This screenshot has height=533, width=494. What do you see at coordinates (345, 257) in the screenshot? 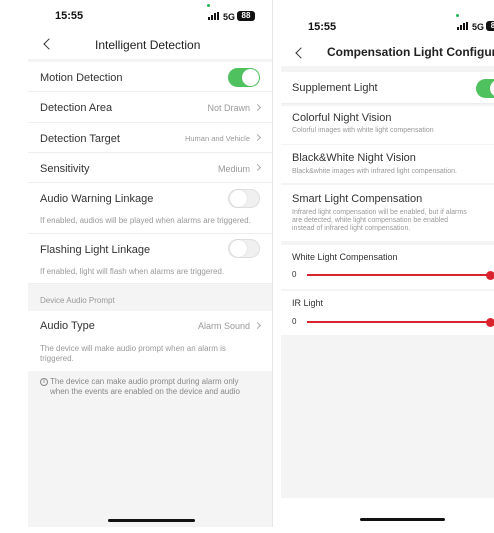
I see `slider-label: White Light Compensation` at bounding box center [345, 257].